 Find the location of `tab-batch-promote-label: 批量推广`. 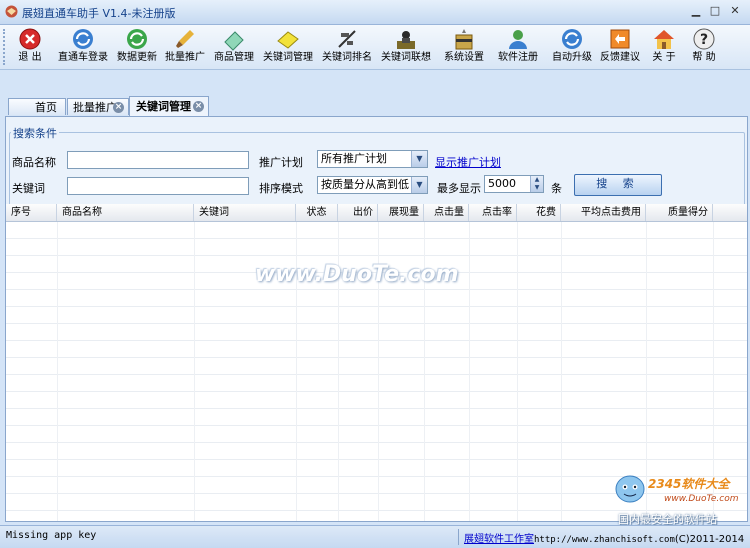

tab-batch-promote-label: 批量推广 is located at coordinates (95, 107).